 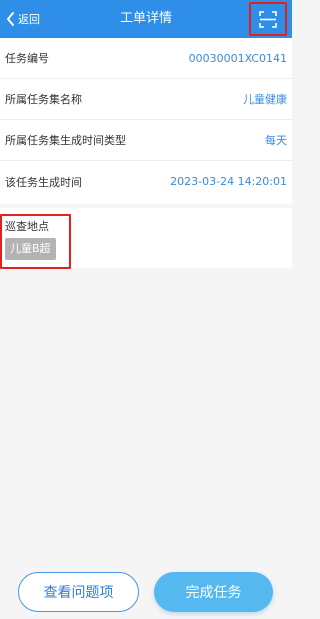 What do you see at coordinates (146, 181) in the screenshot?
I see `info-row-generation-time: 该任务生成时间 2023-03-24 14:20:01` at bounding box center [146, 181].